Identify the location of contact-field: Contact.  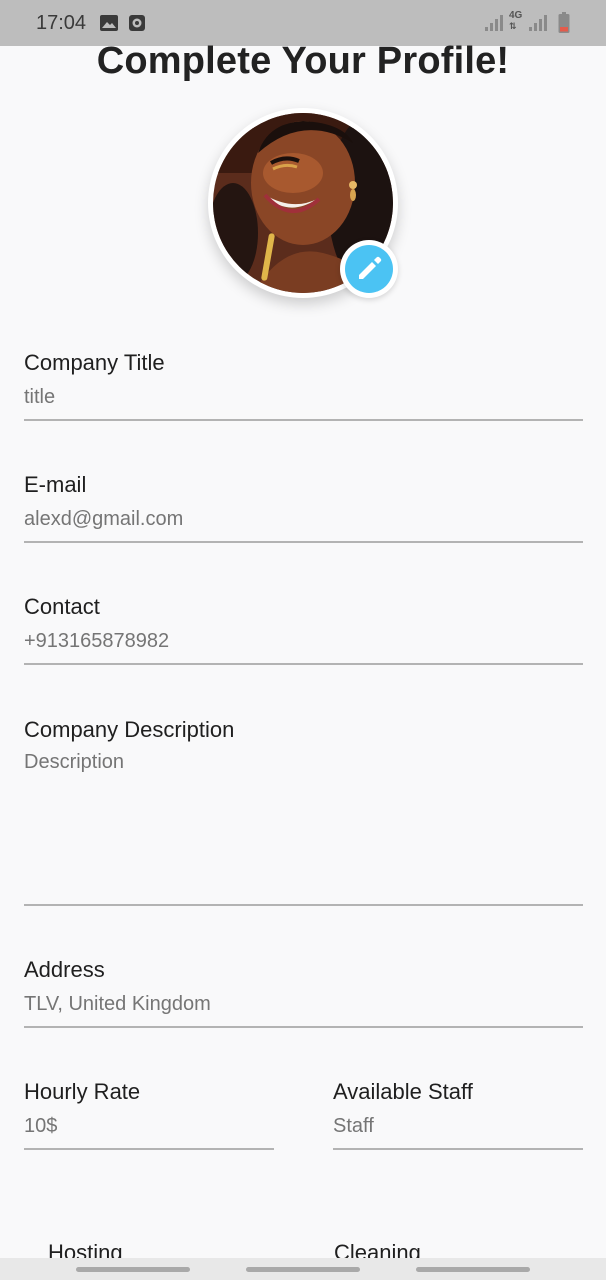
(303, 630).